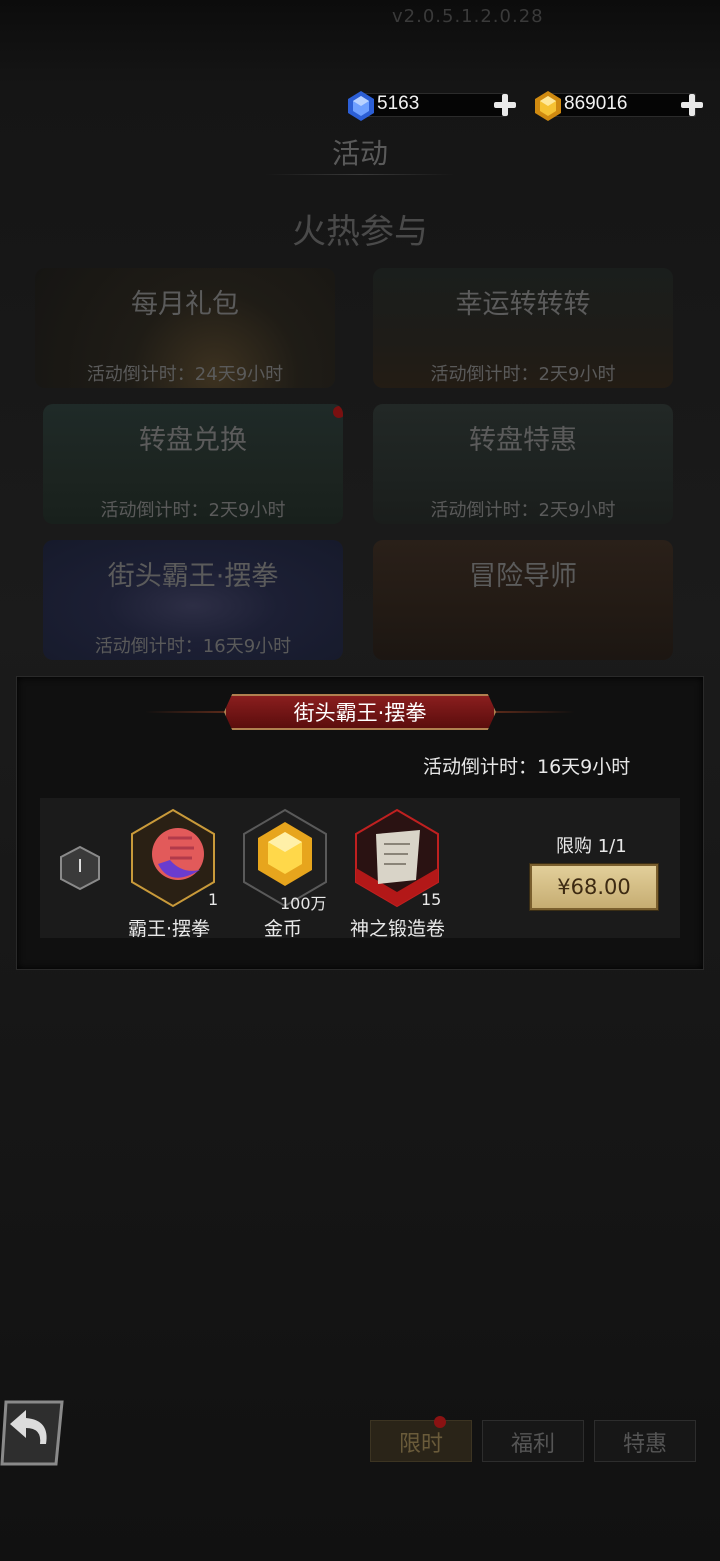 Image resolution: width=720 pixels, height=1561 pixels. What do you see at coordinates (692, 105) in the screenshot?
I see `add-gold-gem-button` at bounding box center [692, 105].